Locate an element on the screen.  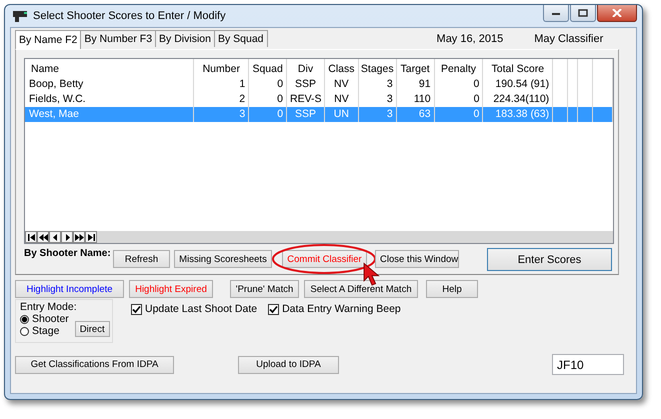
column-header: Number is located at coordinates (222, 68).